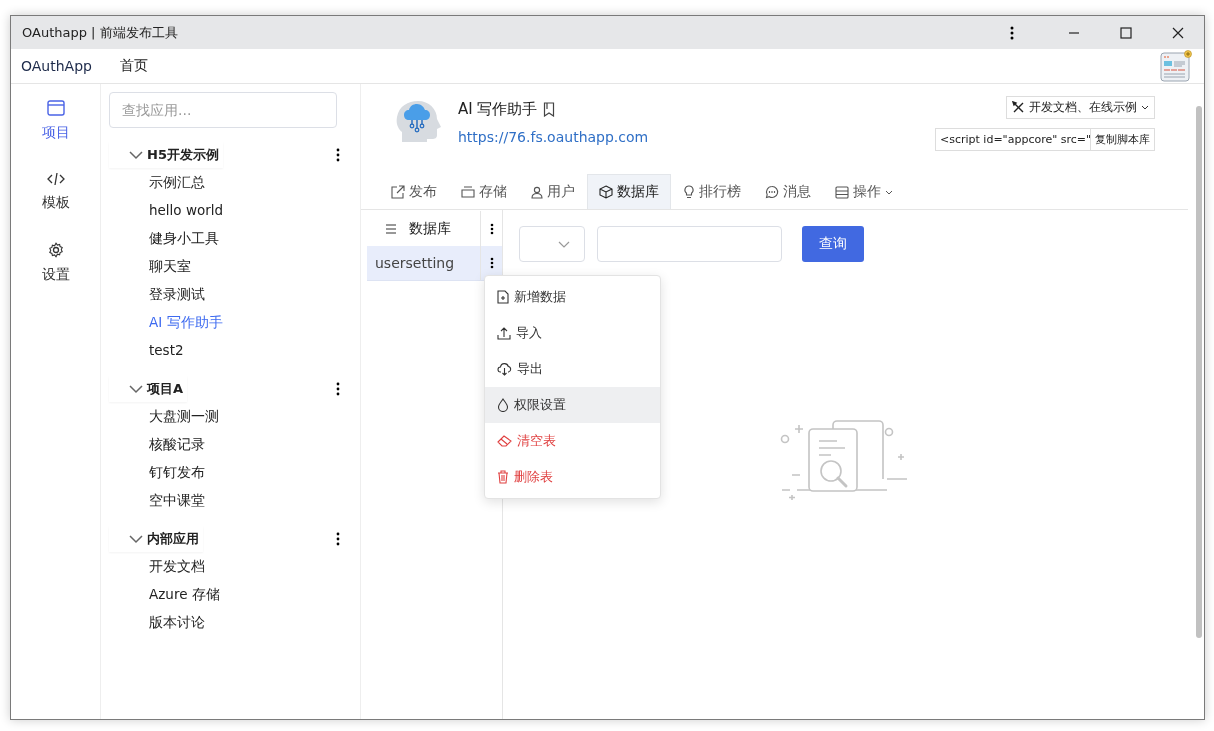 Image resolution: width=1214 pixels, height=731 pixels. What do you see at coordinates (55, 108) in the screenshot?
I see `window-icon` at bounding box center [55, 108].